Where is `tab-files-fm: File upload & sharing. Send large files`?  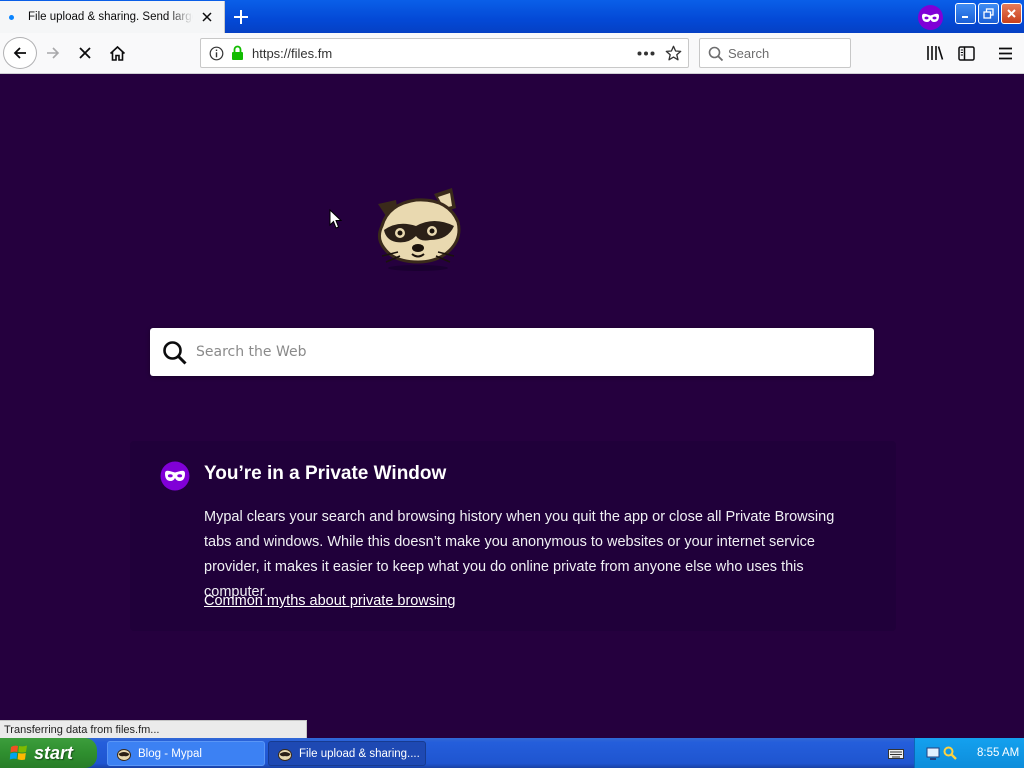
tab-files-fm: File upload & sharing. Send large files is located at coordinates (112, 17).